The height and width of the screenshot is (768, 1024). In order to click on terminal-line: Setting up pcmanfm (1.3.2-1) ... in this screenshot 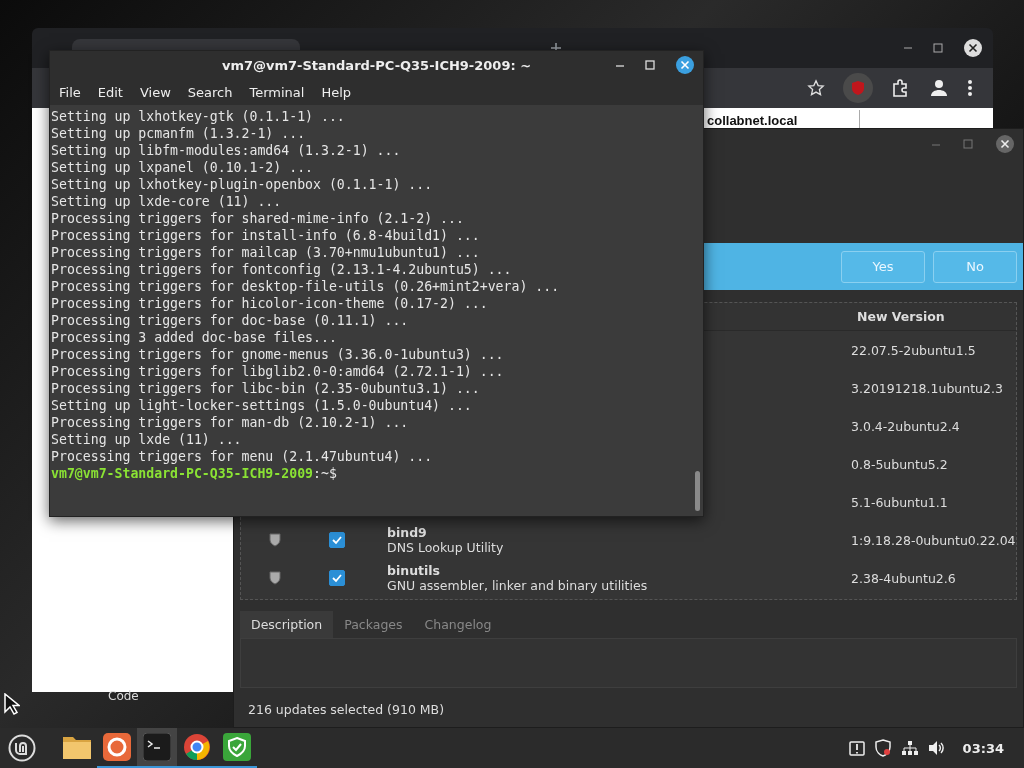, I will do `click(179, 133)`.